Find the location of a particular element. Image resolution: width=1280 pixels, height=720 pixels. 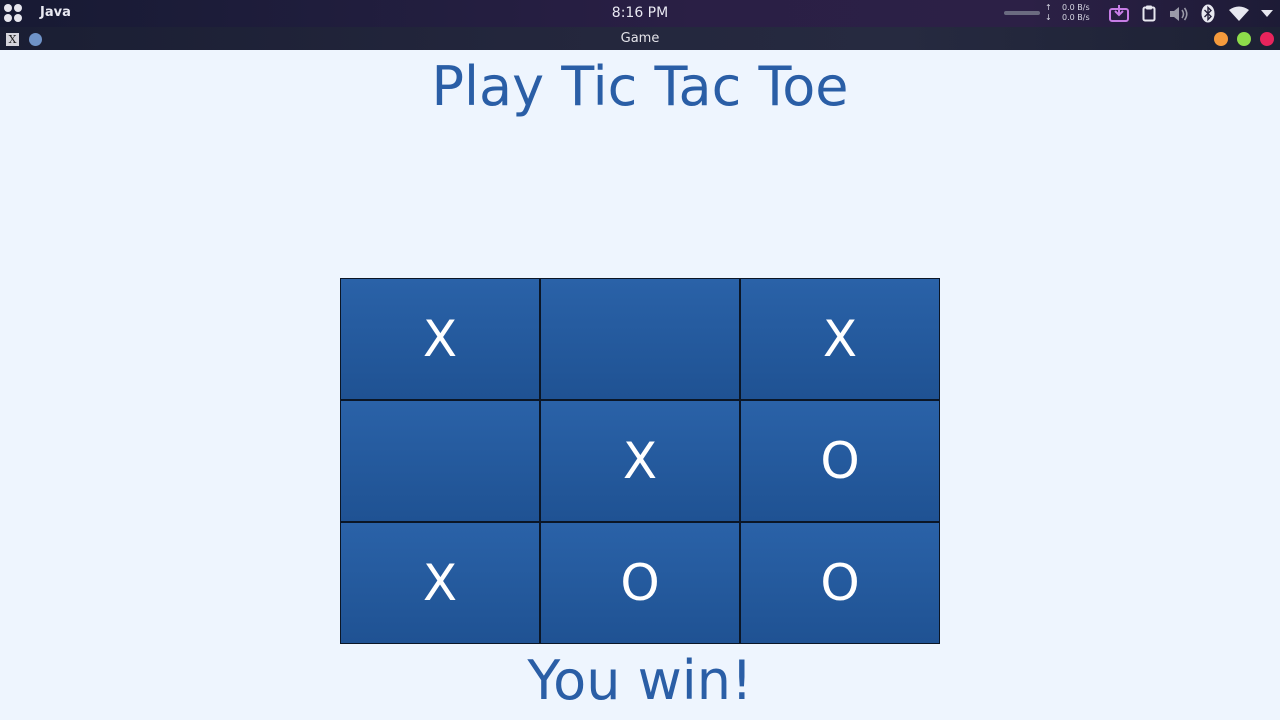

network-arrows: ↑ ↓ is located at coordinates (1048, 13).